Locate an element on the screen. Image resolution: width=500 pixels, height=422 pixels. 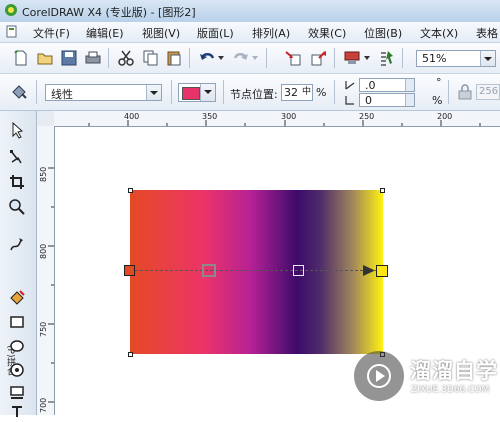
menu-bitmaps: 位图(B) is located at coordinates (383, 33).